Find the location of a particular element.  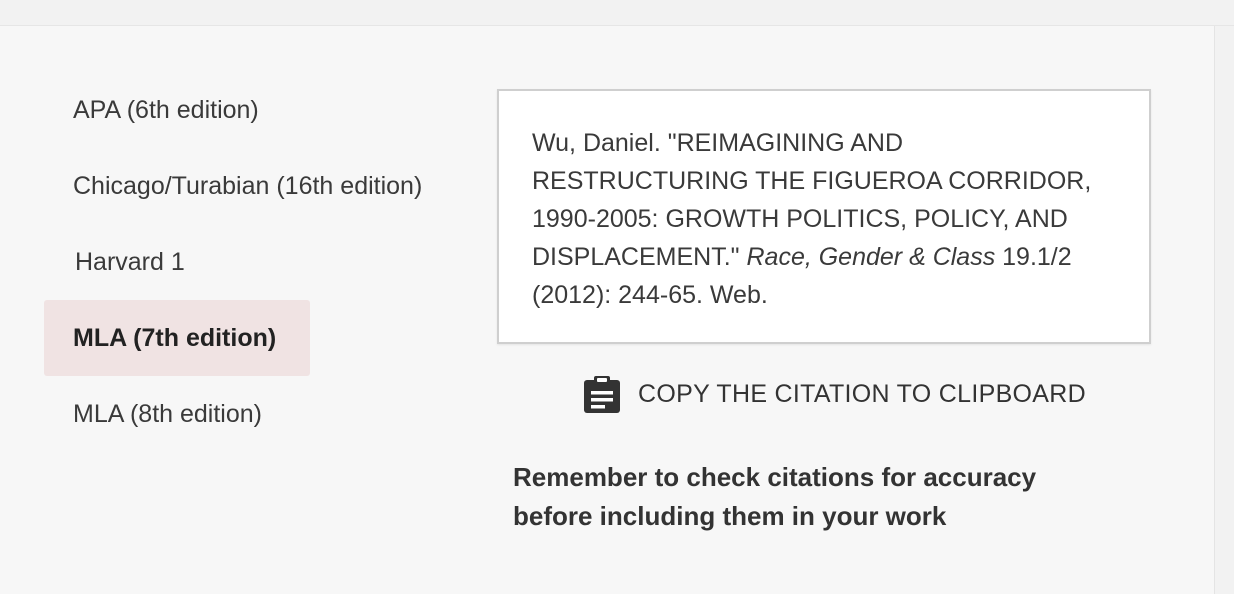

style-item-harvard-1: Harvard 1 is located at coordinates (247, 262).